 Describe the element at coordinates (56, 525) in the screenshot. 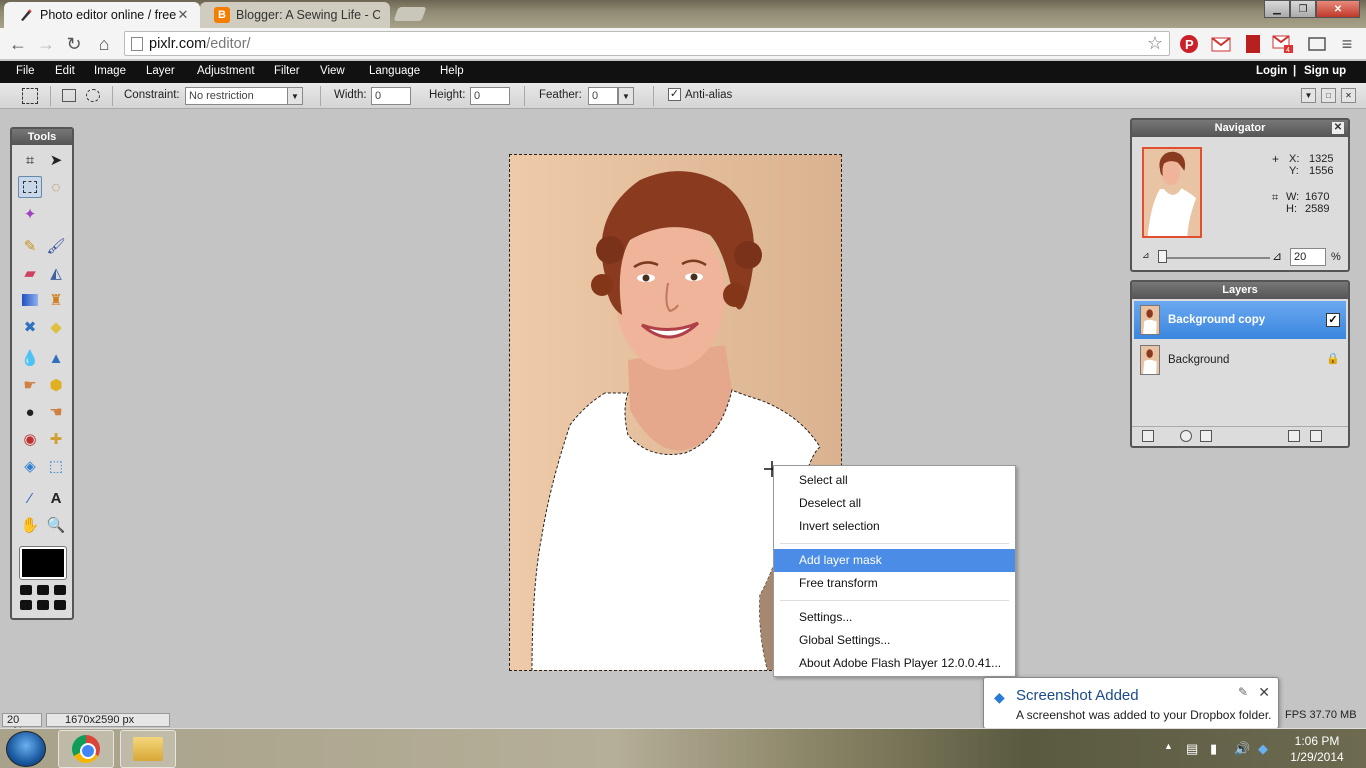

I see `zoom-icon: 🔍` at that location.